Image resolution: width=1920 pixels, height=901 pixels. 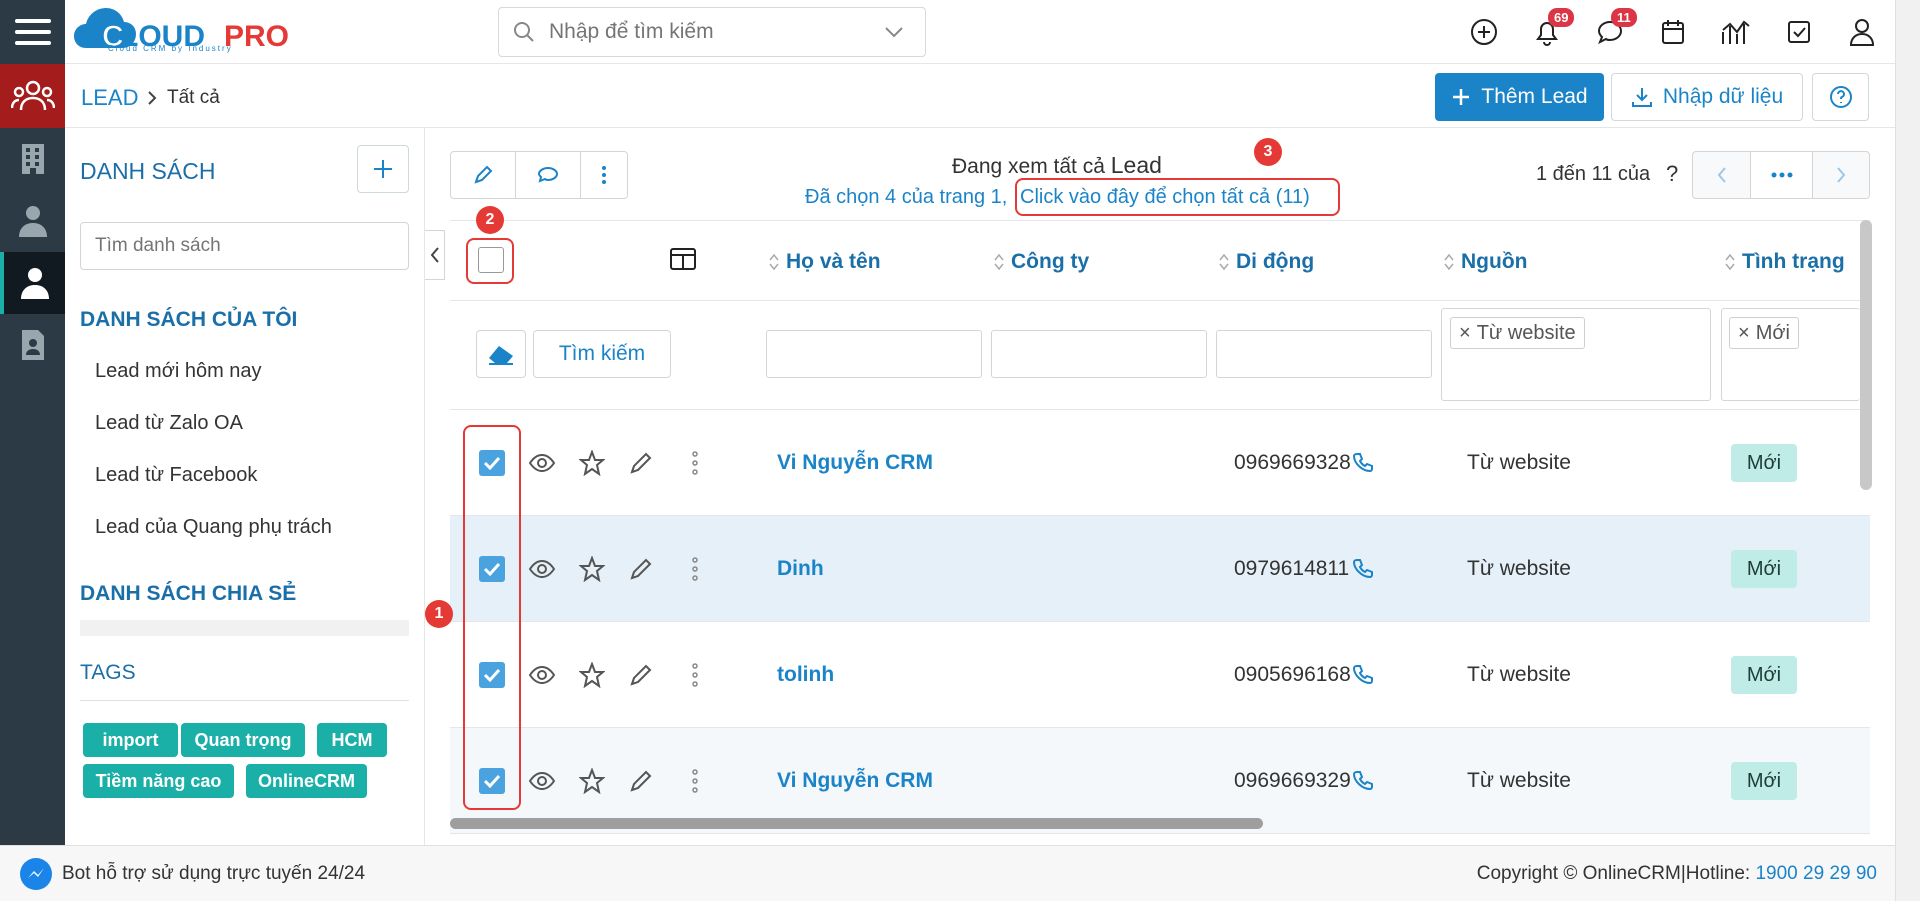 I want to click on next-page-button, so click(x=1841, y=175).